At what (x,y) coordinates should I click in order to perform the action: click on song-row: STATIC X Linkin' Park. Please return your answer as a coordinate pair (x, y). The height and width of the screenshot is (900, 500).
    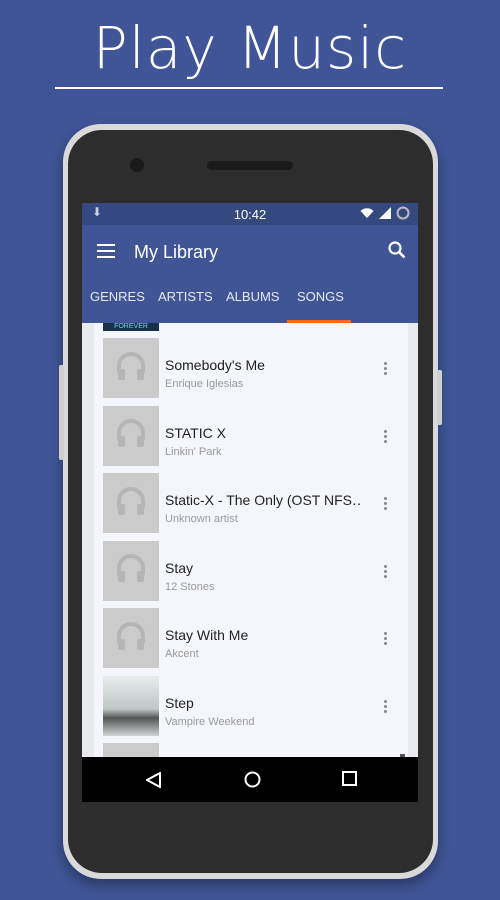
    Looking at the image, I should click on (251, 435).